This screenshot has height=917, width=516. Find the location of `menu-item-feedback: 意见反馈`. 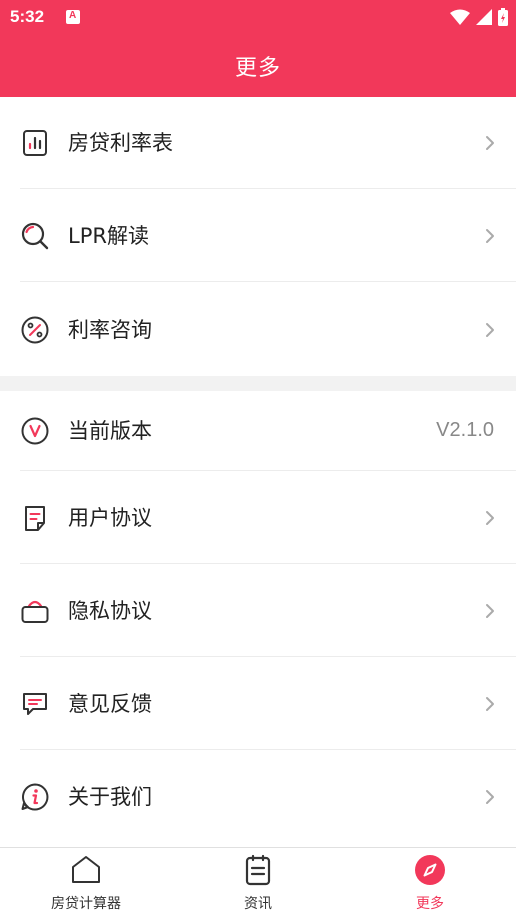

menu-item-feedback: 意见反馈 is located at coordinates (258, 703).